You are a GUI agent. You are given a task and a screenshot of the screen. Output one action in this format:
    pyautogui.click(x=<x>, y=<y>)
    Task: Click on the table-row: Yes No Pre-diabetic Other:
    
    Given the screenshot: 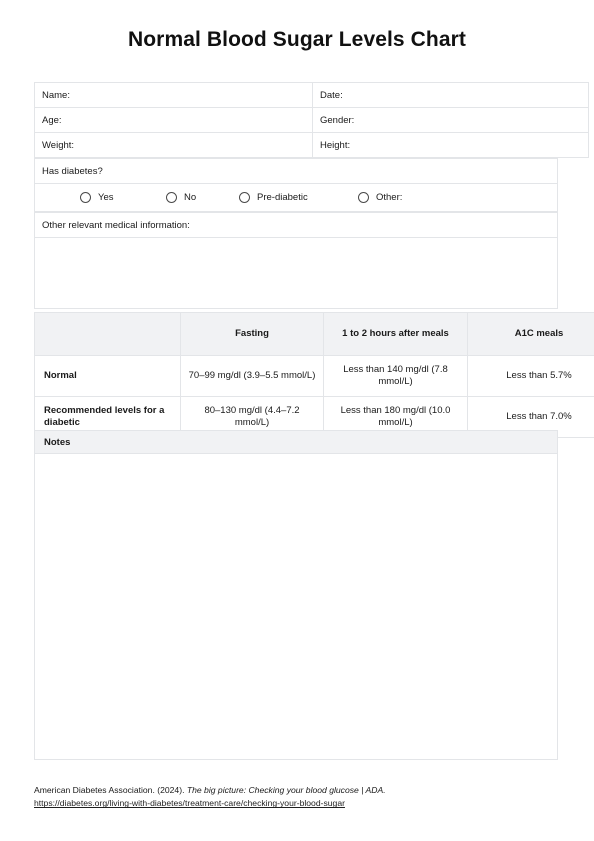 What is the action you would take?
    pyautogui.click(x=296, y=197)
    